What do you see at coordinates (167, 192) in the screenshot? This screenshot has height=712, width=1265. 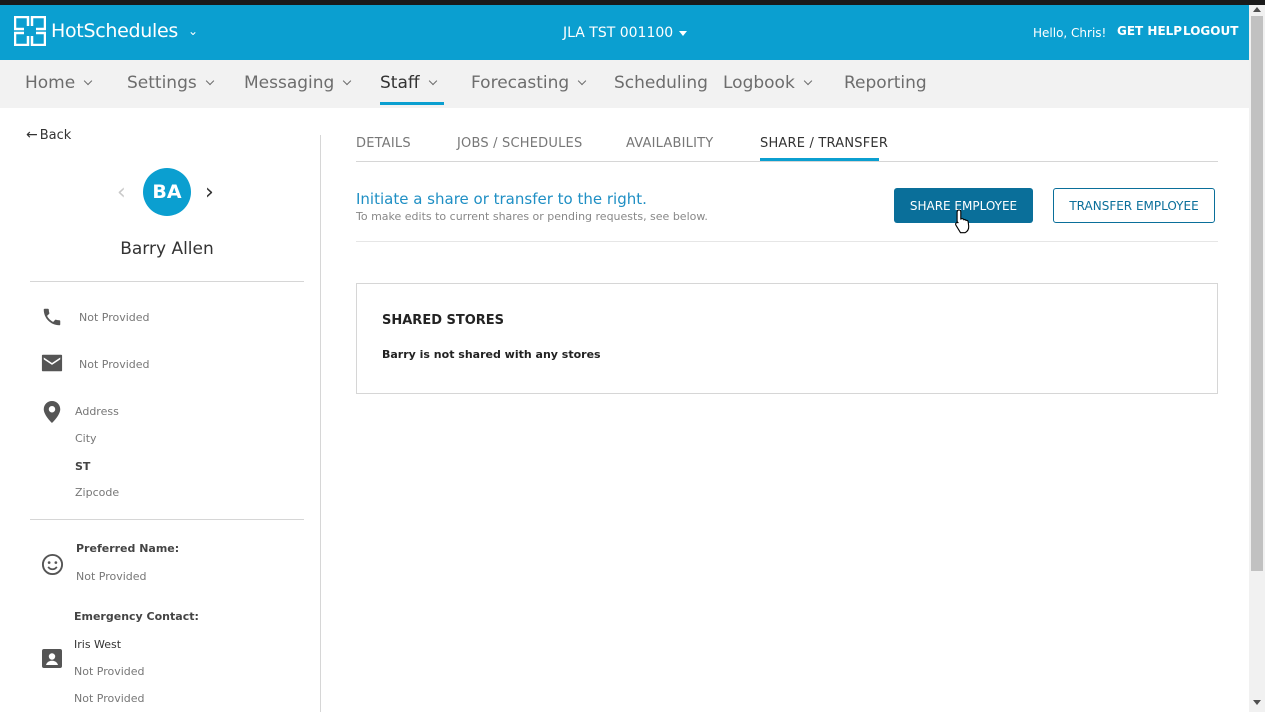 I see `avatar: BA` at bounding box center [167, 192].